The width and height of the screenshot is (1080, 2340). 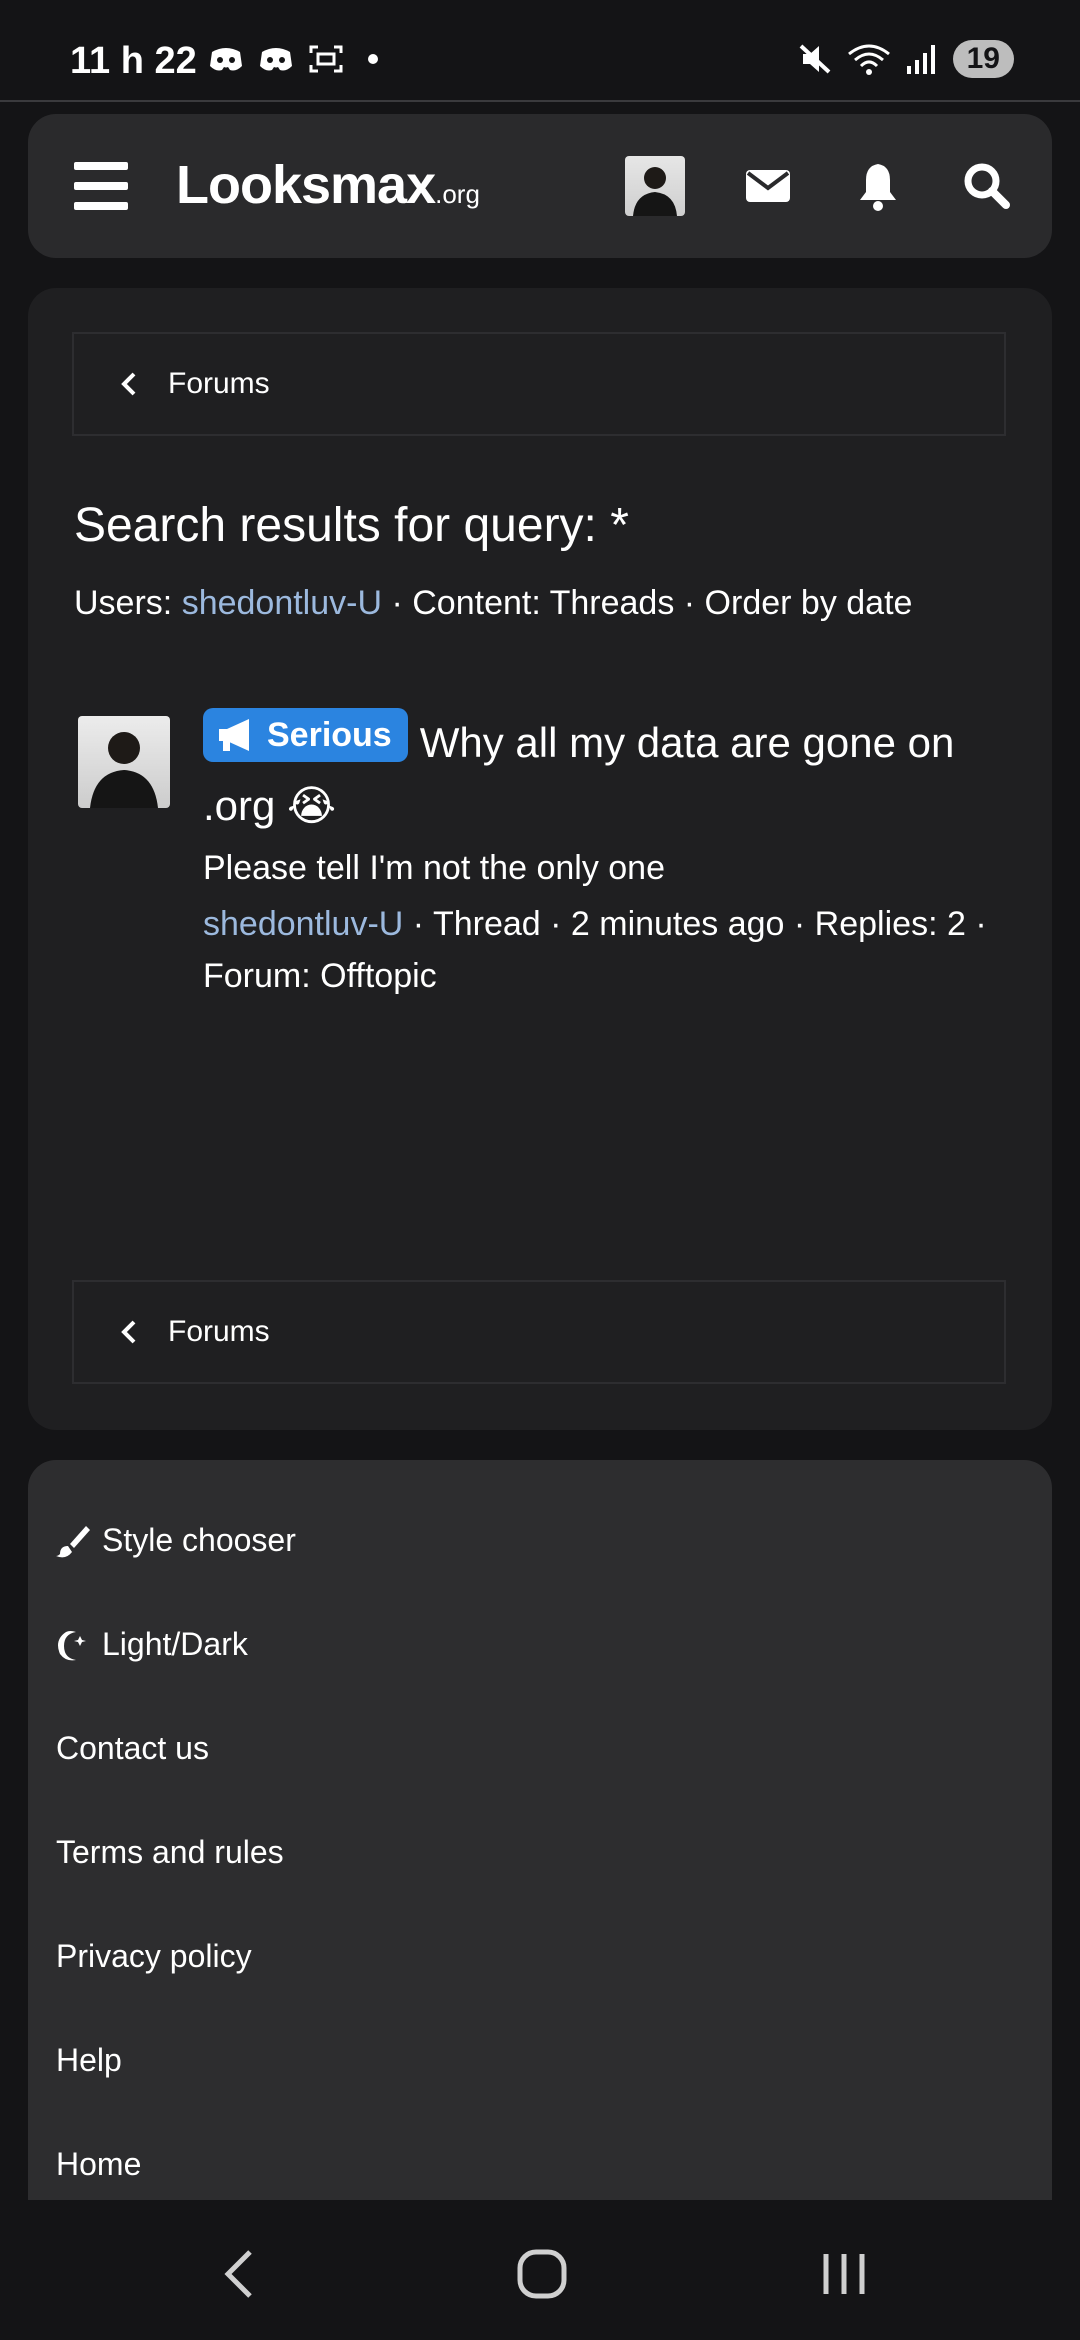 What do you see at coordinates (434, 868) in the screenshot?
I see `result-snippet: Please tell I'm not the only one` at bounding box center [434, 868].